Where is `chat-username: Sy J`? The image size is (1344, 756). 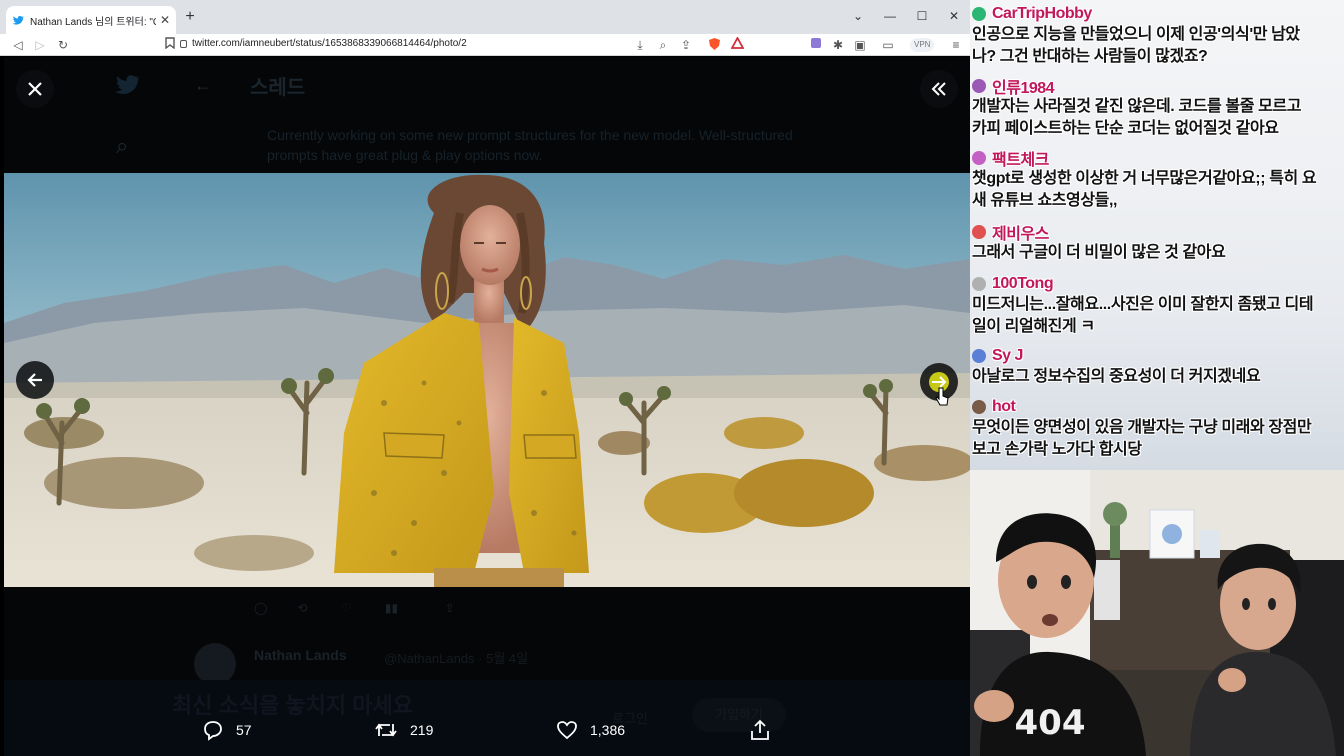
chat-username: Sy J is located at coordinates (1007, 355).